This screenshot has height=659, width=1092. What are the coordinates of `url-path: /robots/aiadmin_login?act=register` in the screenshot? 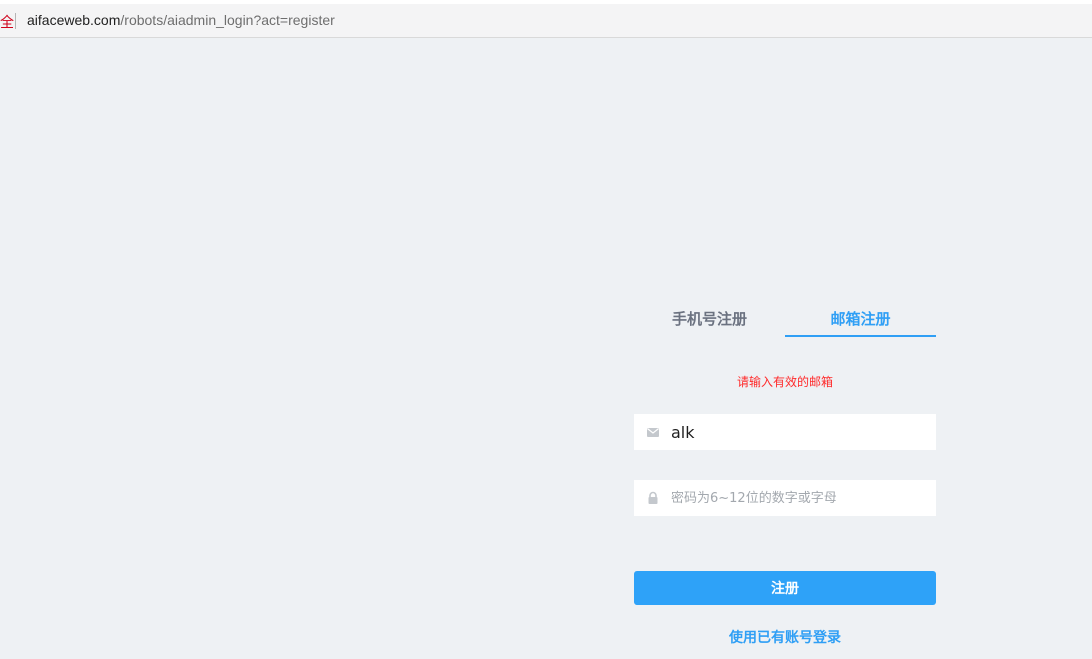 It's located at (227, 20).